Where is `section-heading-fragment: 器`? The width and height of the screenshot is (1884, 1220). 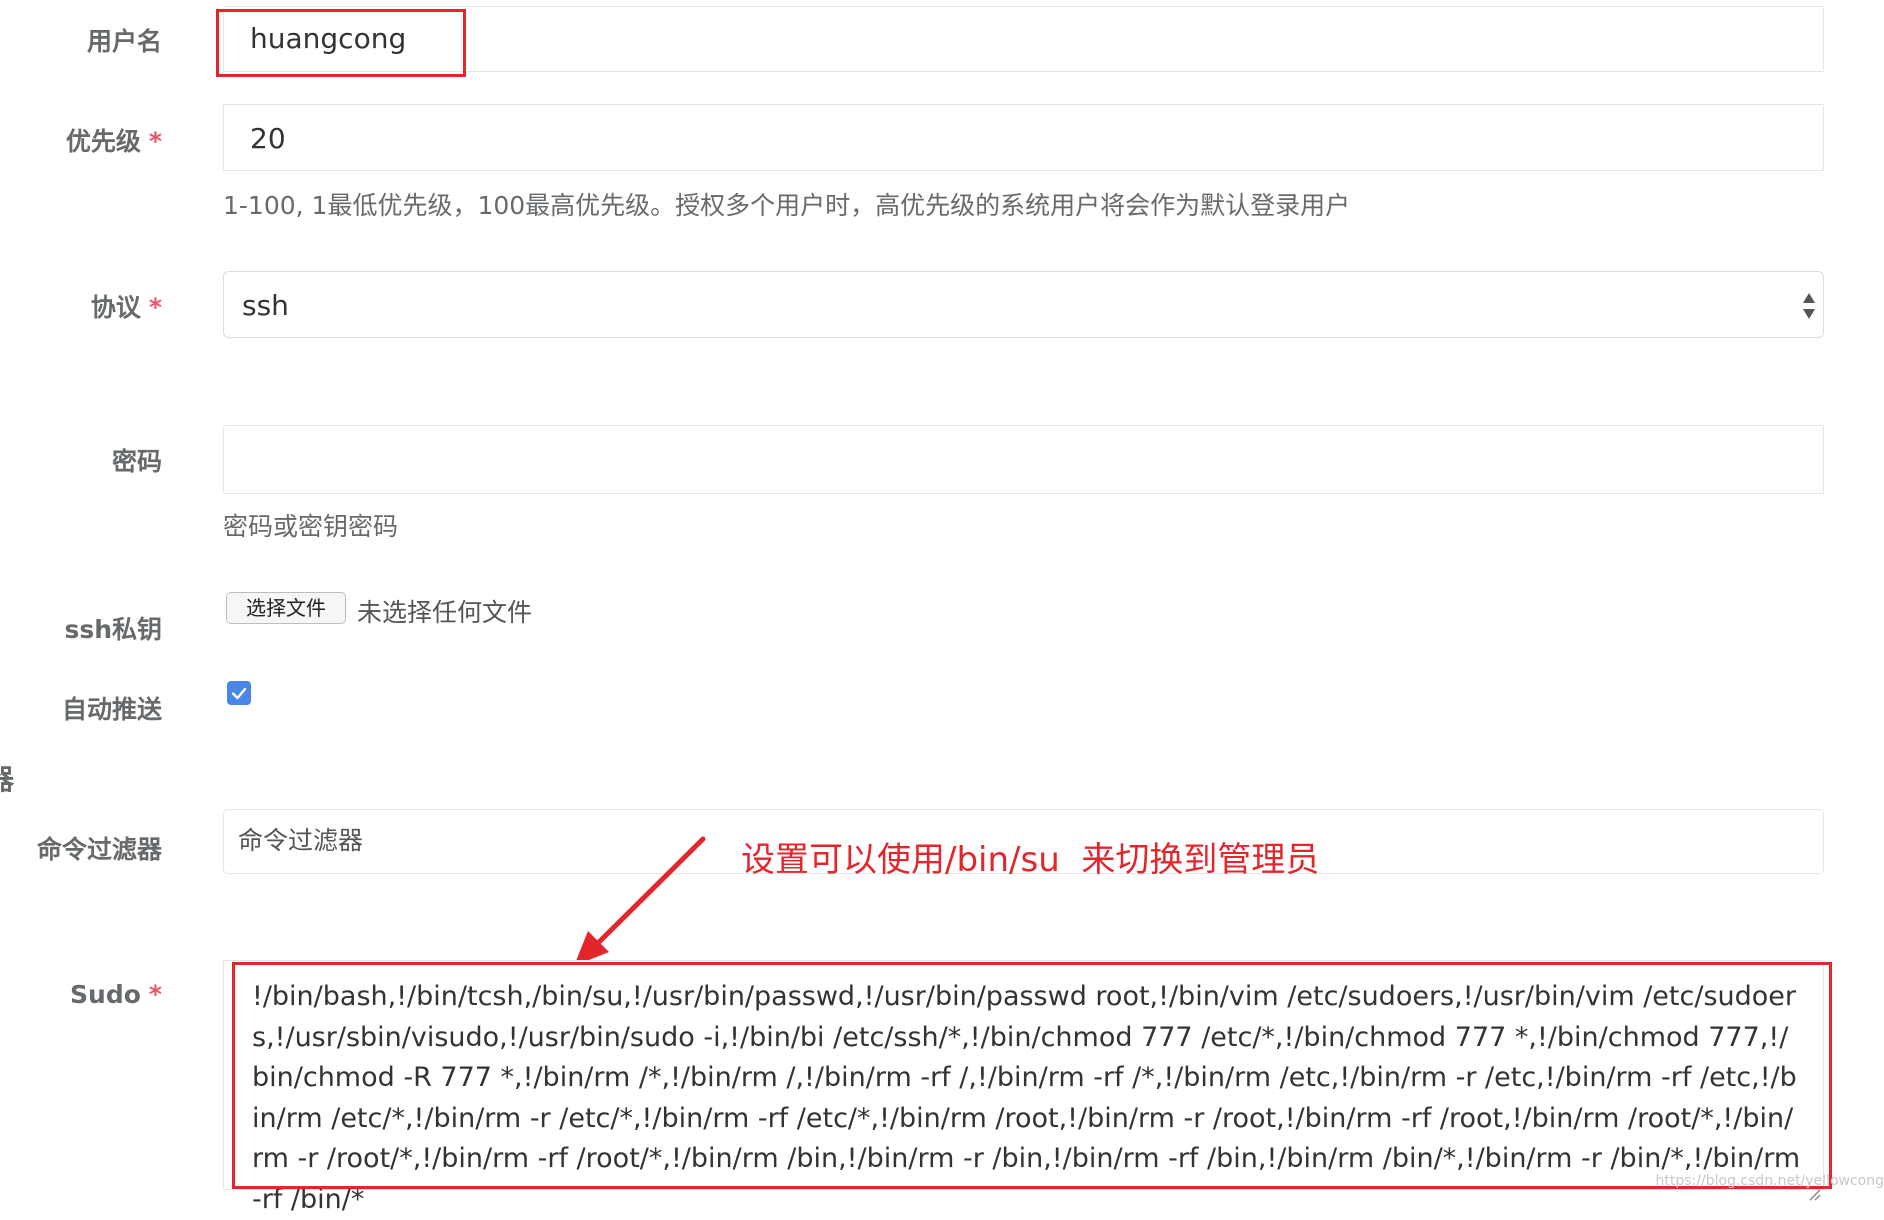 section-heading-fragment: 器 is located at coordinates (7, 779).